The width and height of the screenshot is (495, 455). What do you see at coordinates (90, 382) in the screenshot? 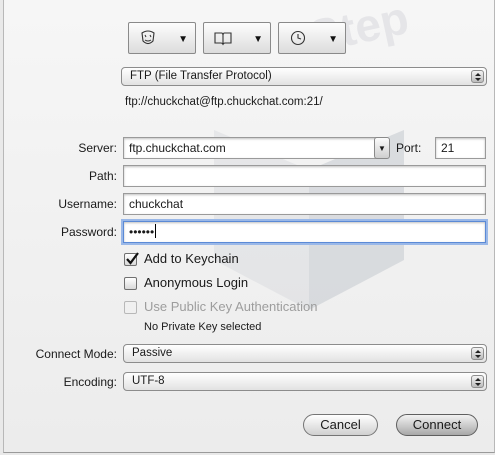
I see `encoding-label: Encoding:` at bounding box center [90, 382].